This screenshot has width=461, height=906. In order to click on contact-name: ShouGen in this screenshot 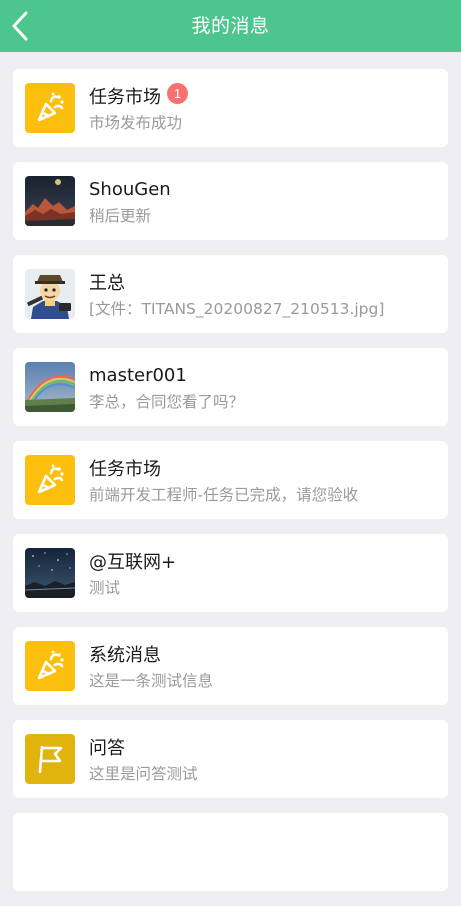, I will do `click(130, 189)`.